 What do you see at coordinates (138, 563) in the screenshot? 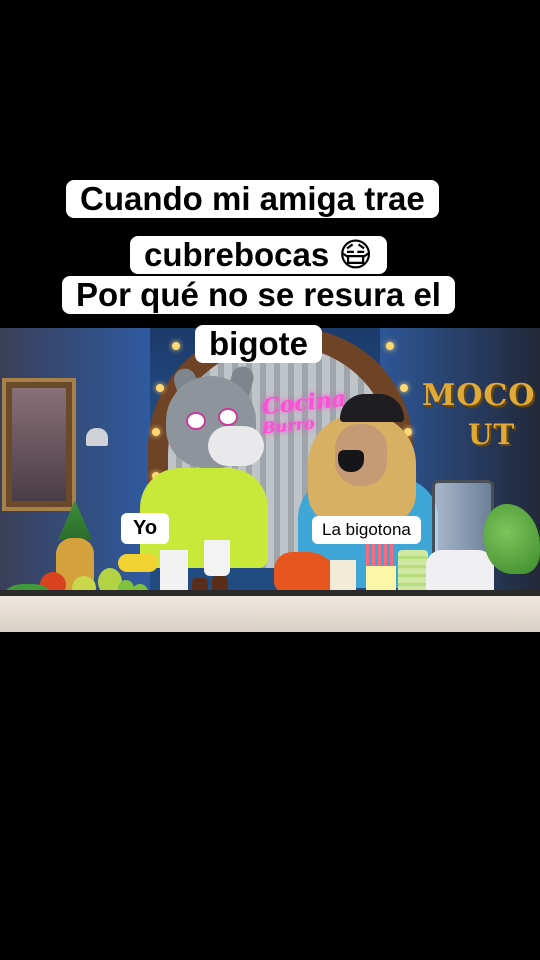
I see `banana` at bounding box center [138, 563].